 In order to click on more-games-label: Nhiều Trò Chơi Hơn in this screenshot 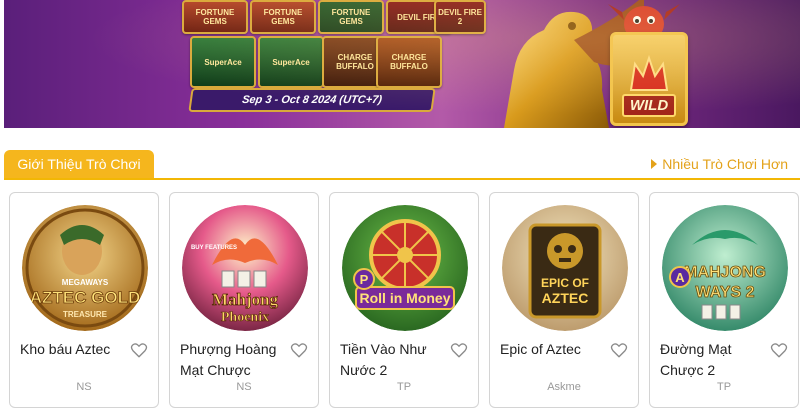, I will do `click(725, 164)`.